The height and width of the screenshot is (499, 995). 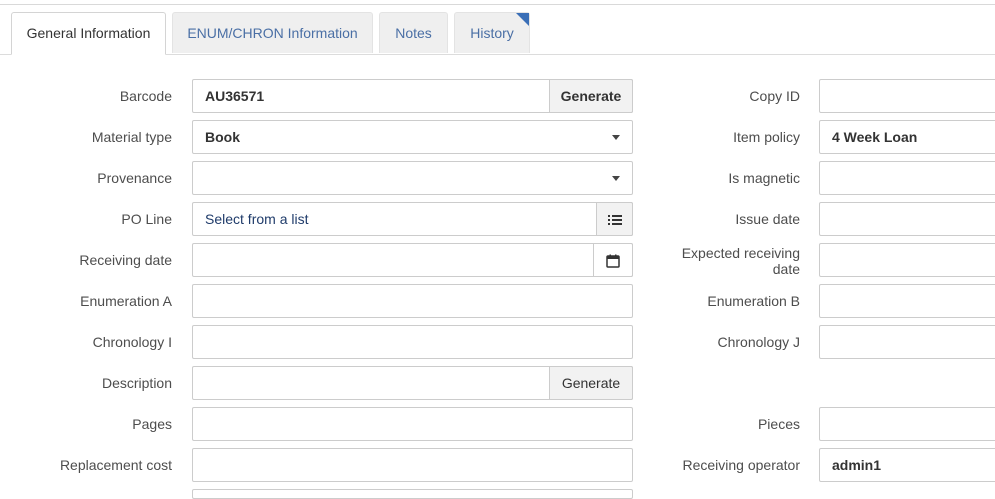 I want to click on enumeration-a-label: Enumeration A, so click(x=126, y=301).